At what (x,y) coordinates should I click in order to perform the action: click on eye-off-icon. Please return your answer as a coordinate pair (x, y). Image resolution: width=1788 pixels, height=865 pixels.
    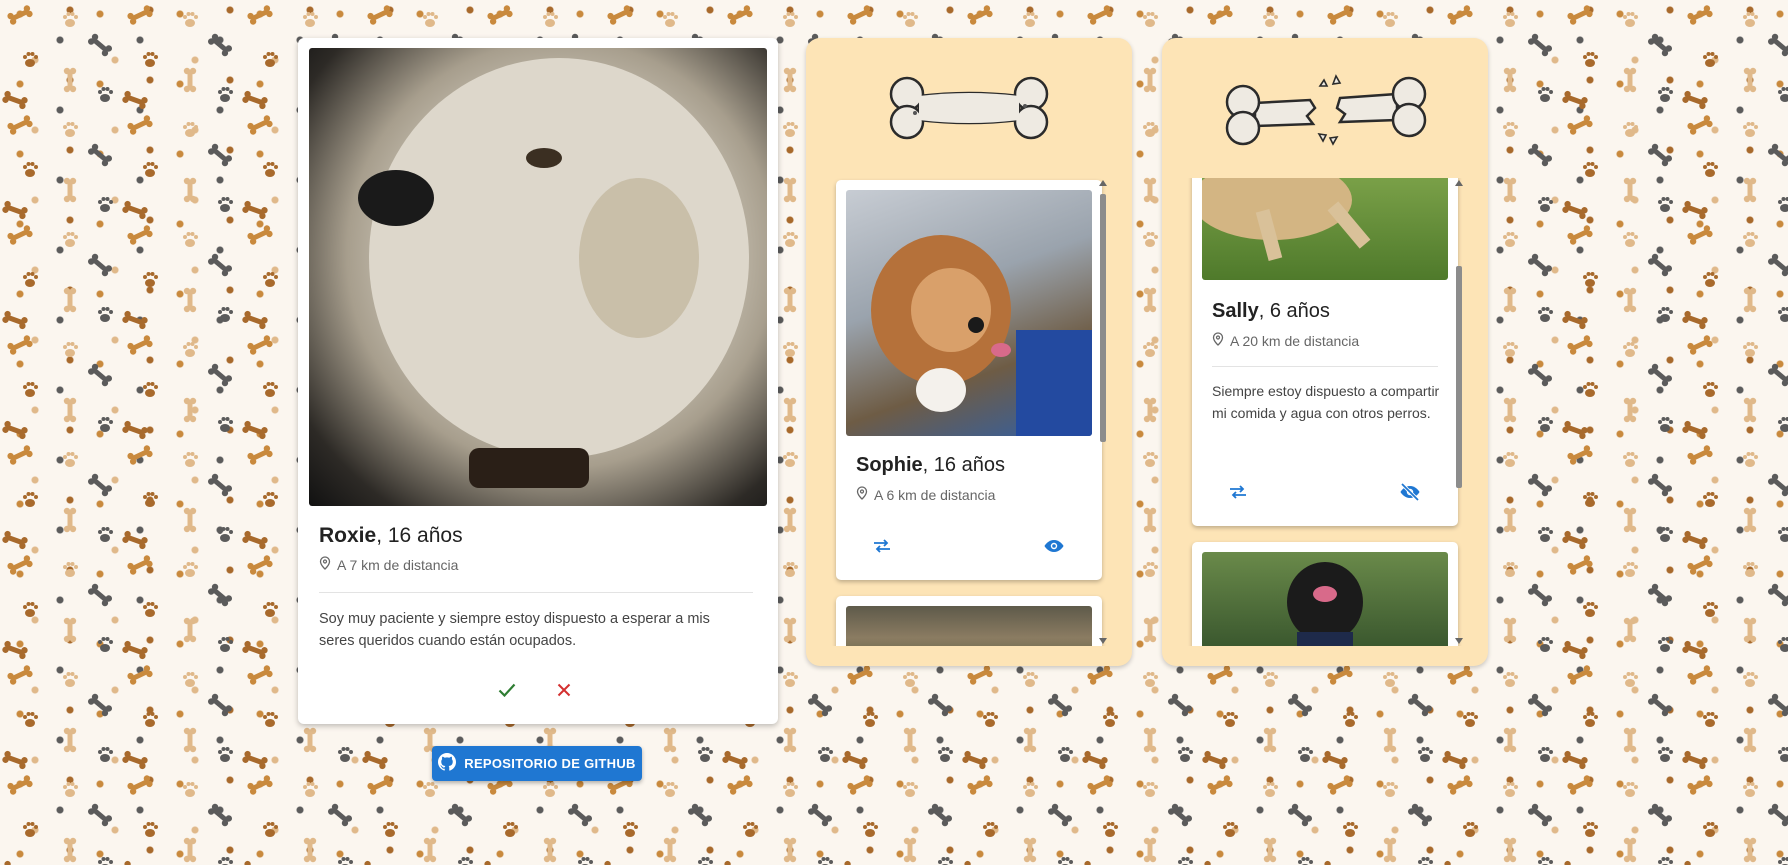
    Looking at the image, I should click on (1410, 492).